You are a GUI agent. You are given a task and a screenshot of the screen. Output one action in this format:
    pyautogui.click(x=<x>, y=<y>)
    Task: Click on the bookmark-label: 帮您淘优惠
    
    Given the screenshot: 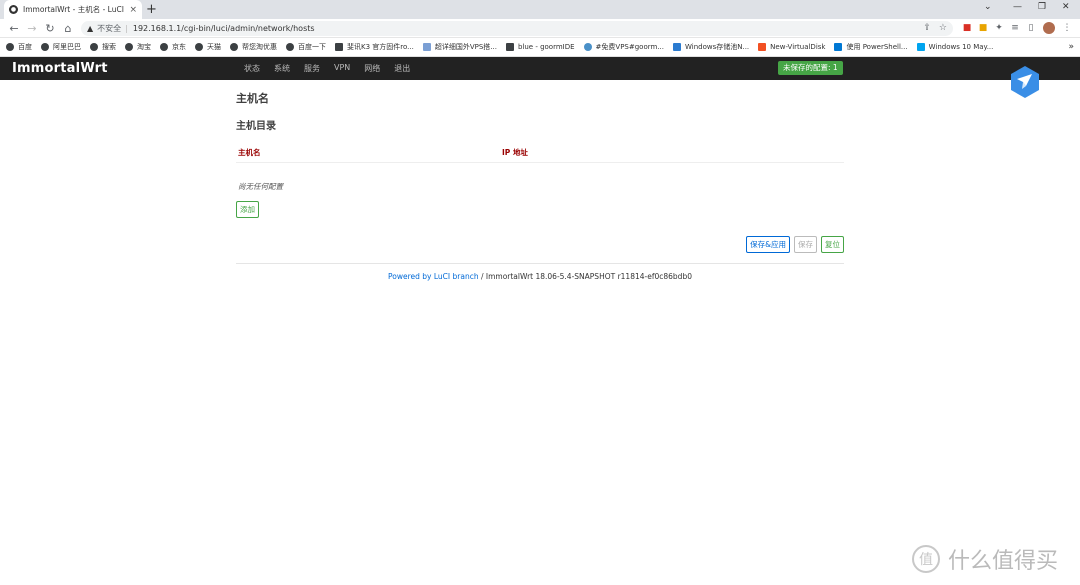 What is the action you would take?
    pyautogui.click(x=259, y=47)
    